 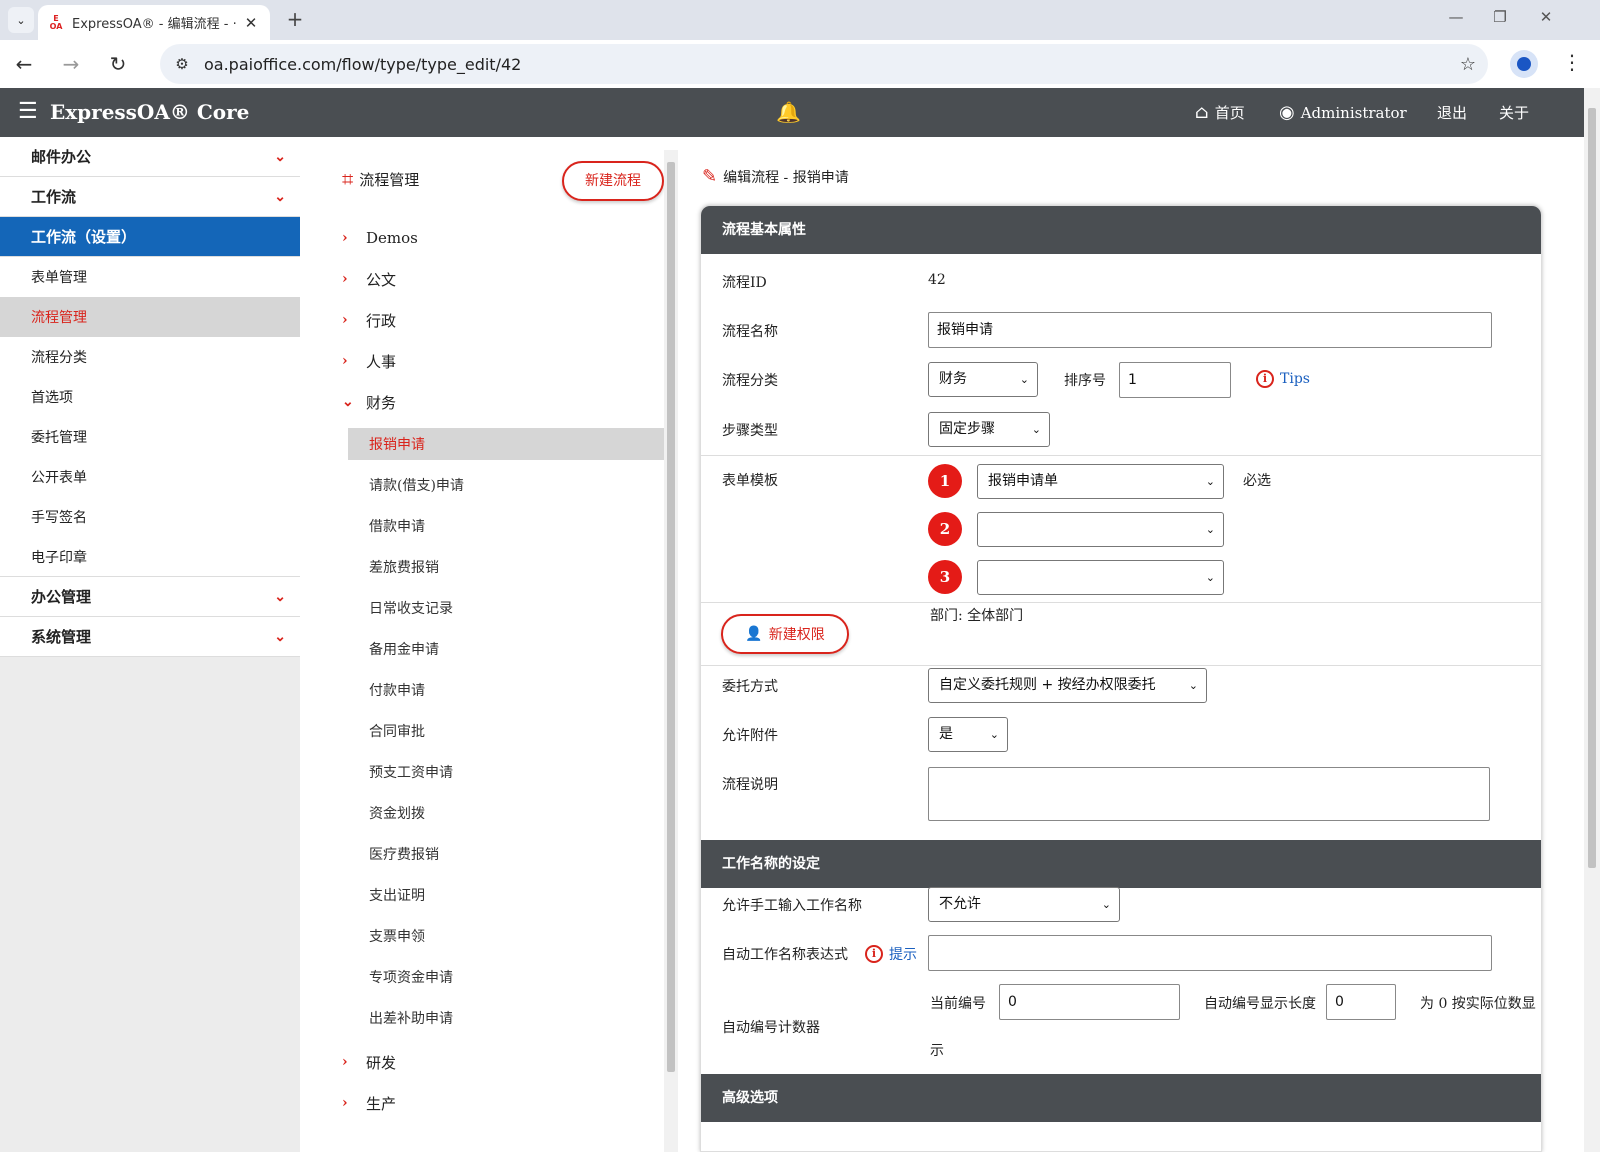 I want to click on tree-node-document: › 公文, so click(x=369, y=279).